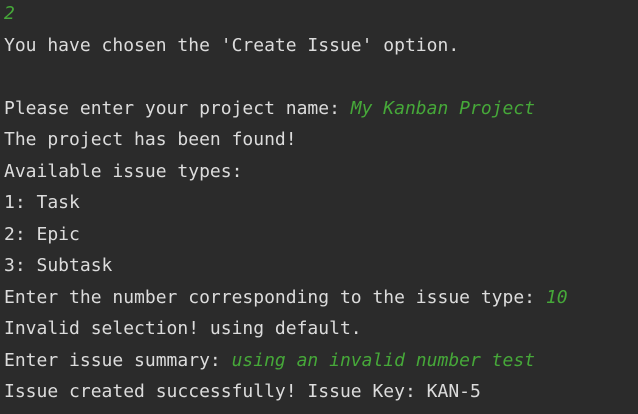 The width and height of the screenshot is (638, 414). I want to click on console-line: 2, so click(9, 14).